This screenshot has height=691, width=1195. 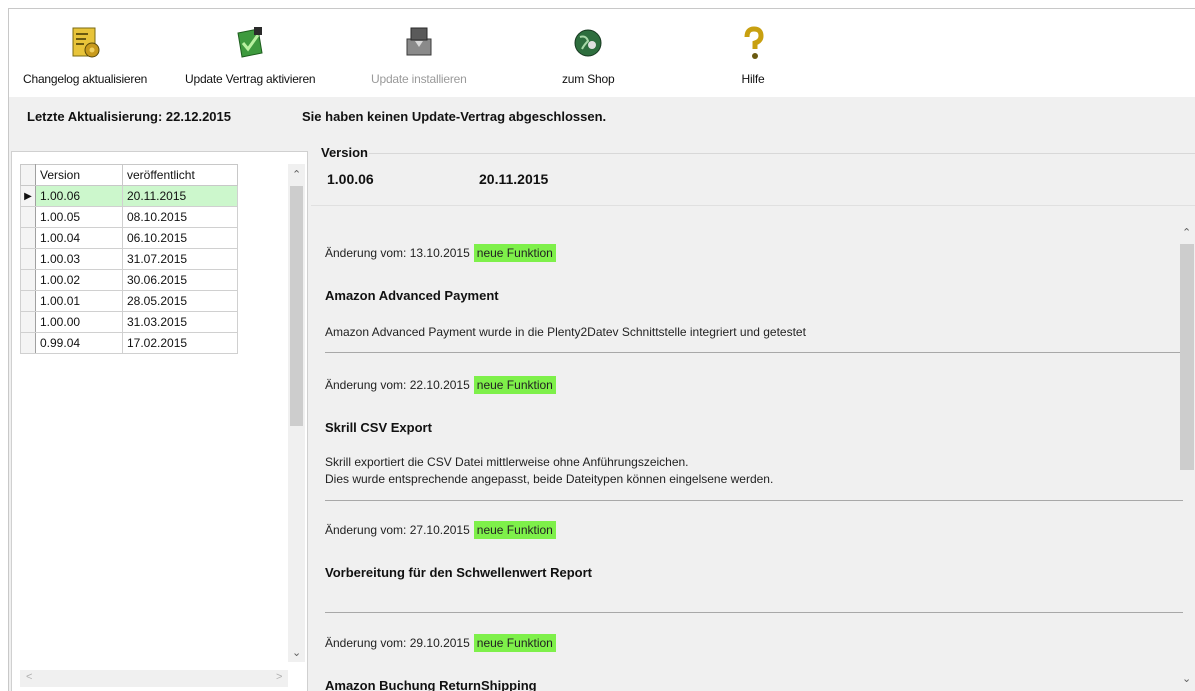 I want to click on table-row: 1.00.04 06.10.2015, so click(x=129, y=238).